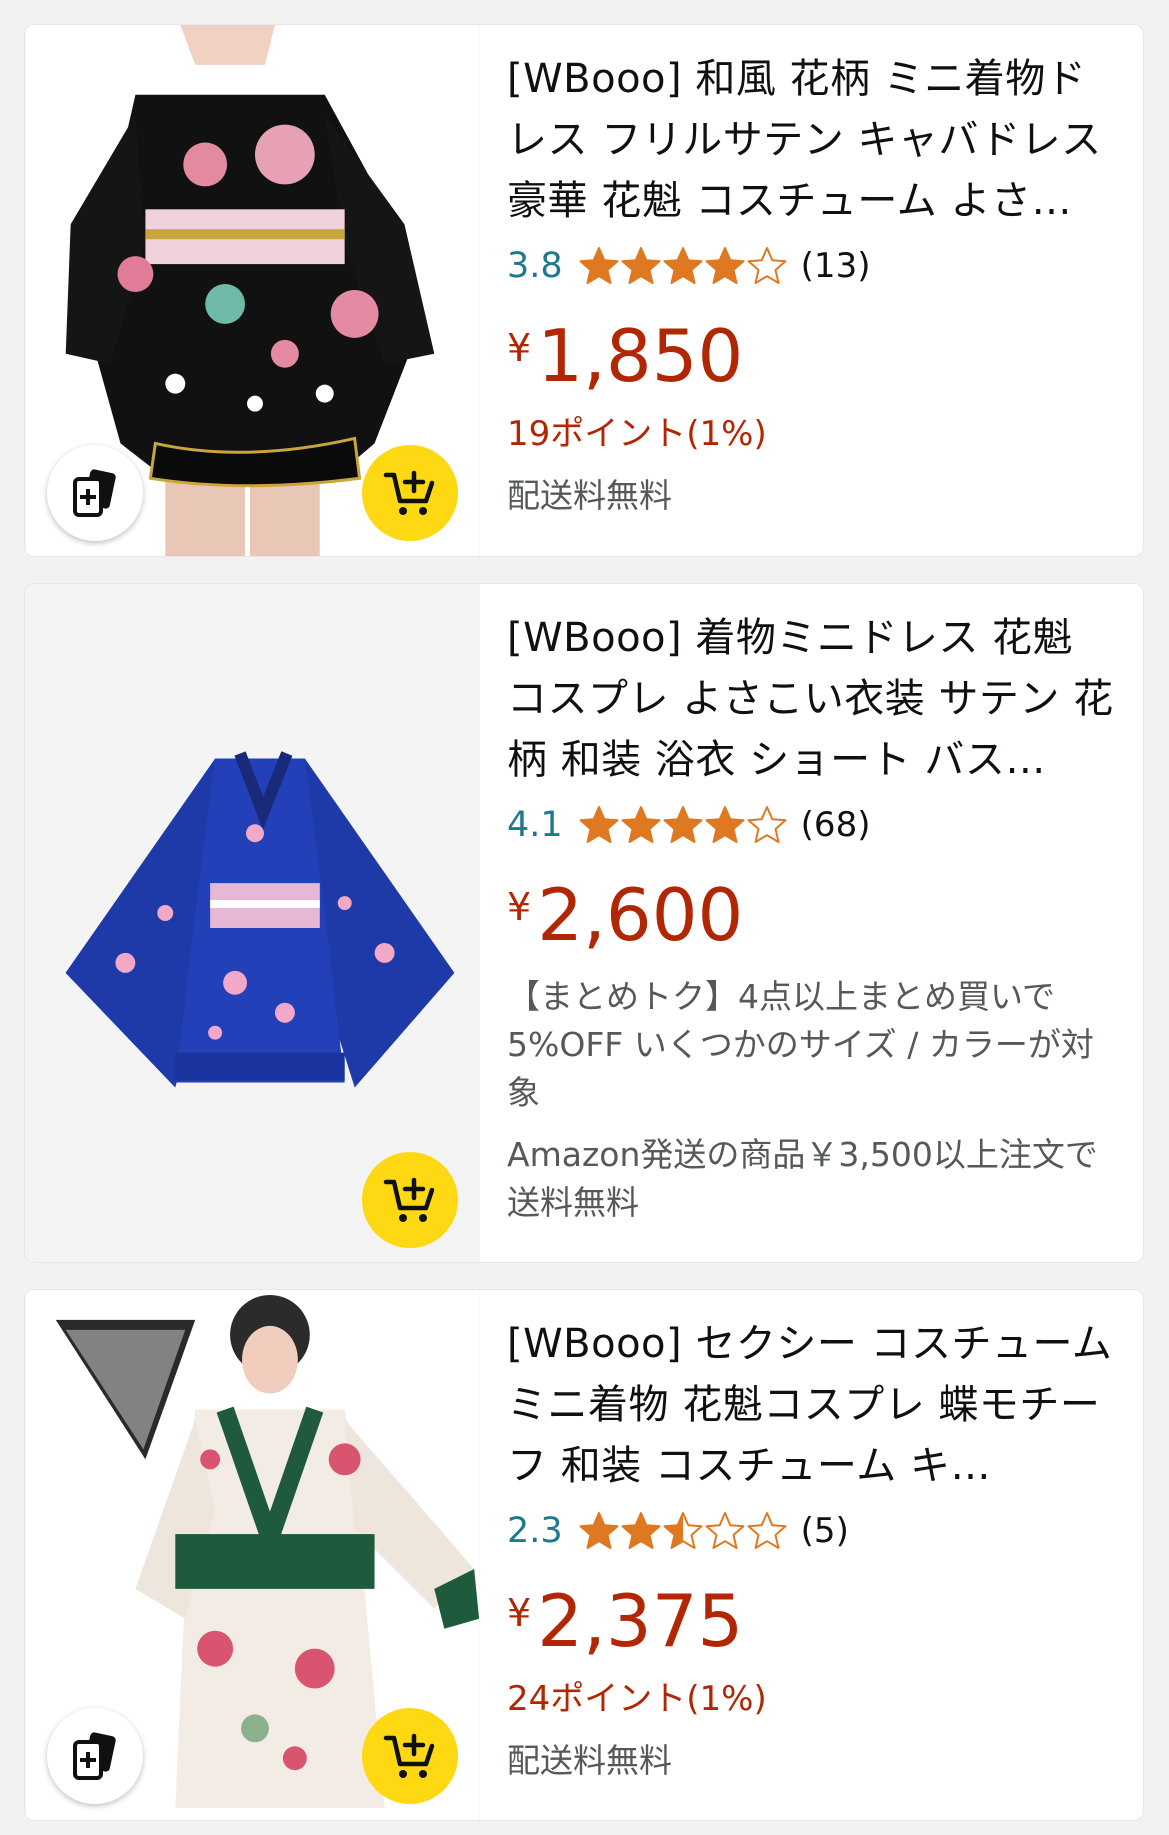  Describe the element at coordinates (835, 266) in the screenshot. I see `review-count: (13)` at that location.